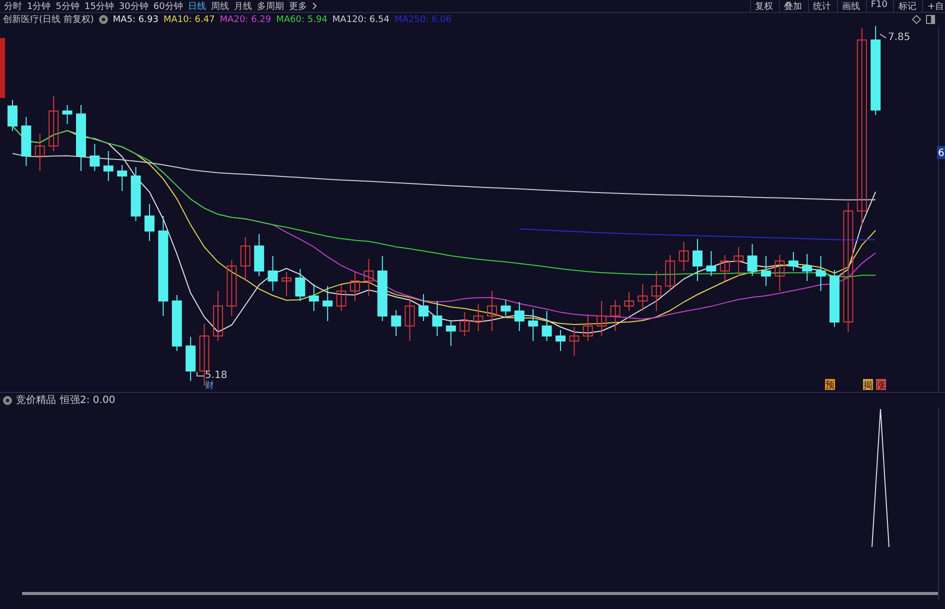 Image resolution: width=945 pixels, height=609 pixels. Describe the element at coordinates (246, 19) in the screenshot. I see `moving-average-value: MA20: 6.29` at that location.